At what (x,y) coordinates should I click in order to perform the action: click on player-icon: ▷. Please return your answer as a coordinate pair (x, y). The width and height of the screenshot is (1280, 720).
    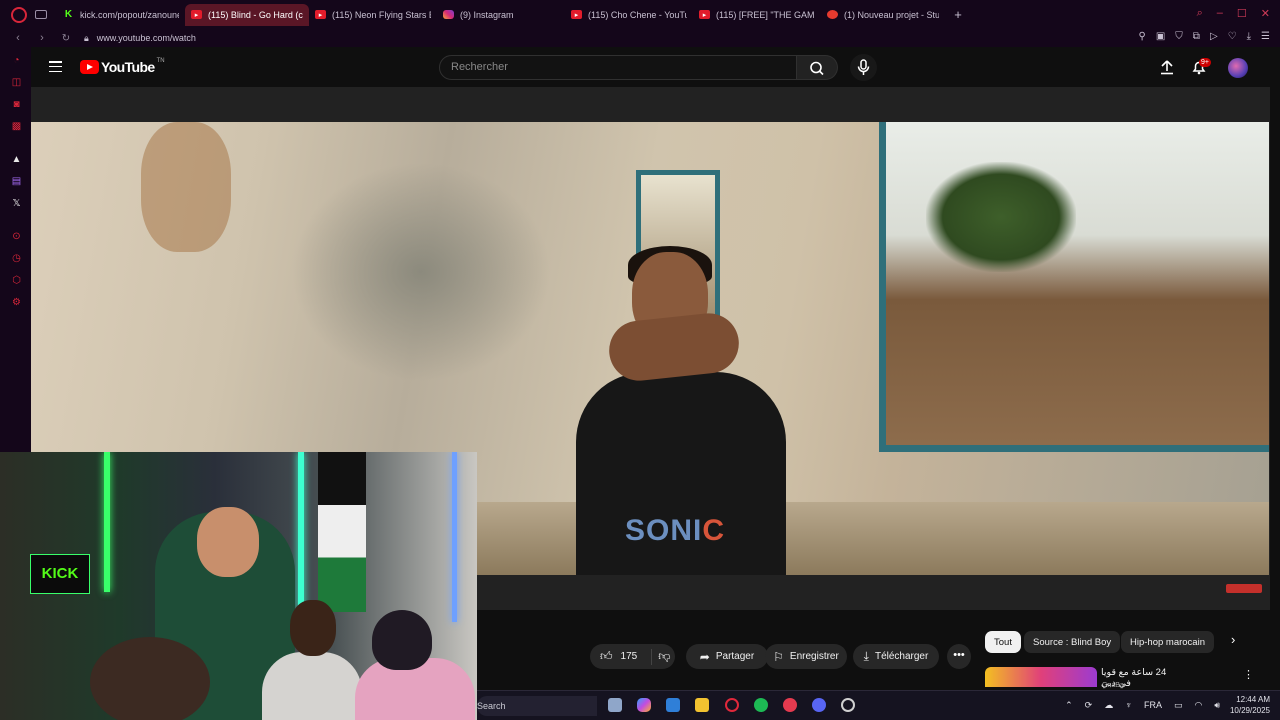
    Looking at the image, I should click on (1214, 36).